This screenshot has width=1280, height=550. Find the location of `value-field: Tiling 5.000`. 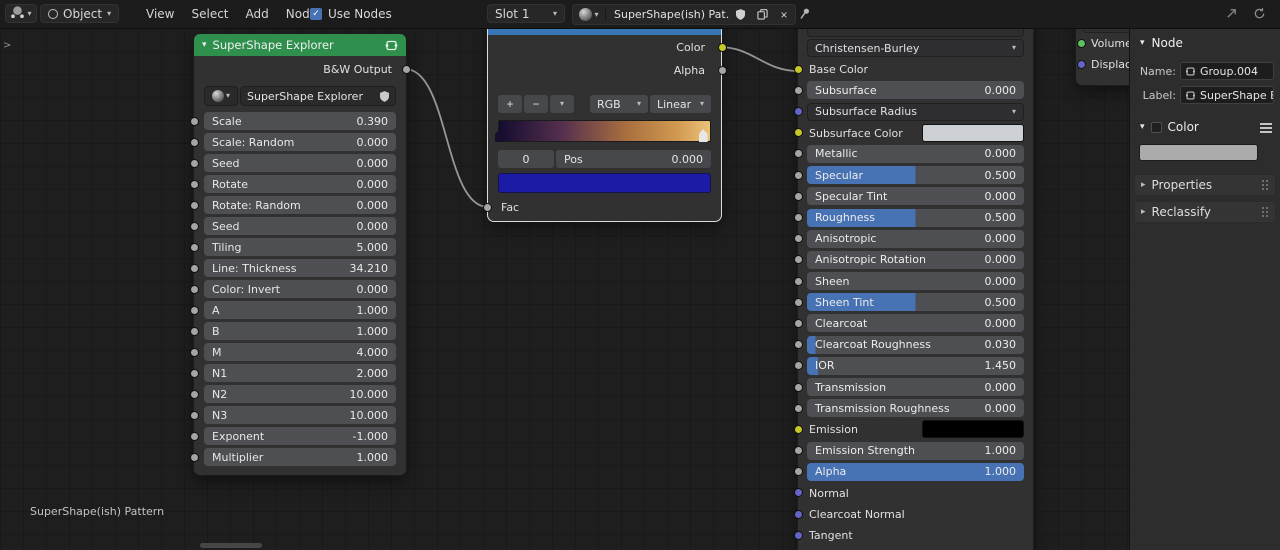

value-field: Tiling 5.000 is located at coordinates (300, 247).